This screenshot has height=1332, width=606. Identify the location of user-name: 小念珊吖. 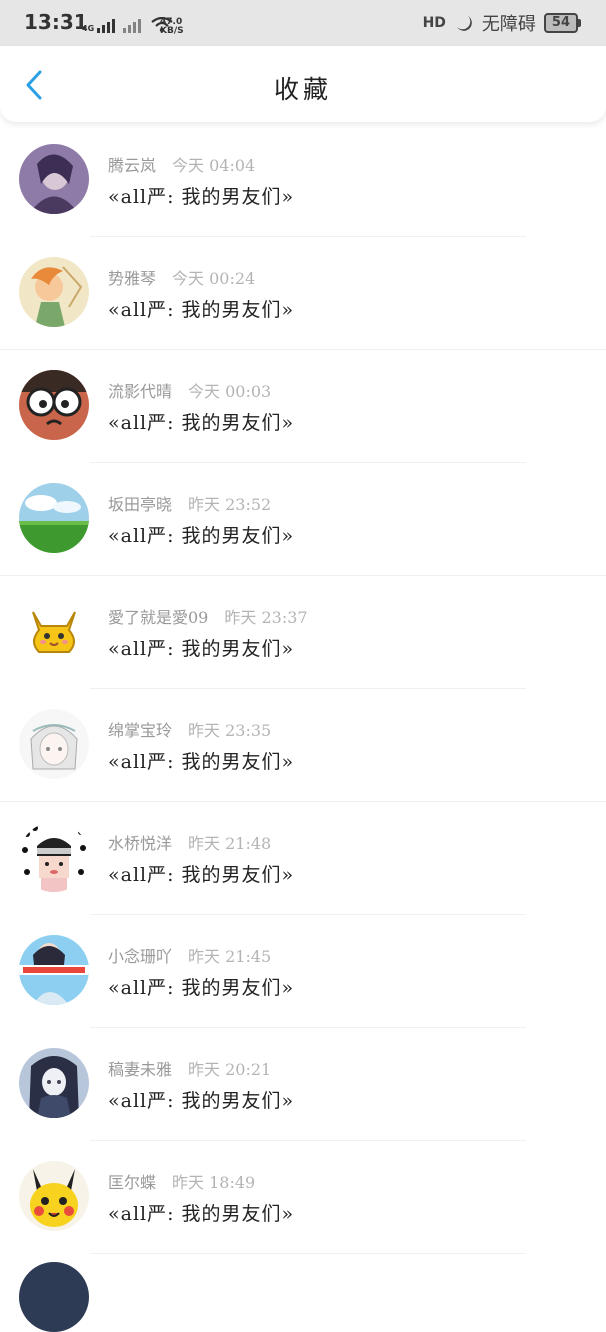
(140, 956).